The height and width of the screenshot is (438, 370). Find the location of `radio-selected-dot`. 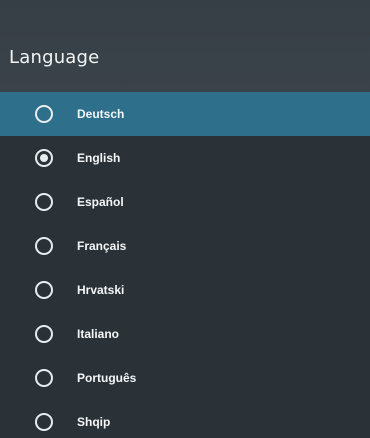

radio-selected-dot is located at coordinates (44, 158).